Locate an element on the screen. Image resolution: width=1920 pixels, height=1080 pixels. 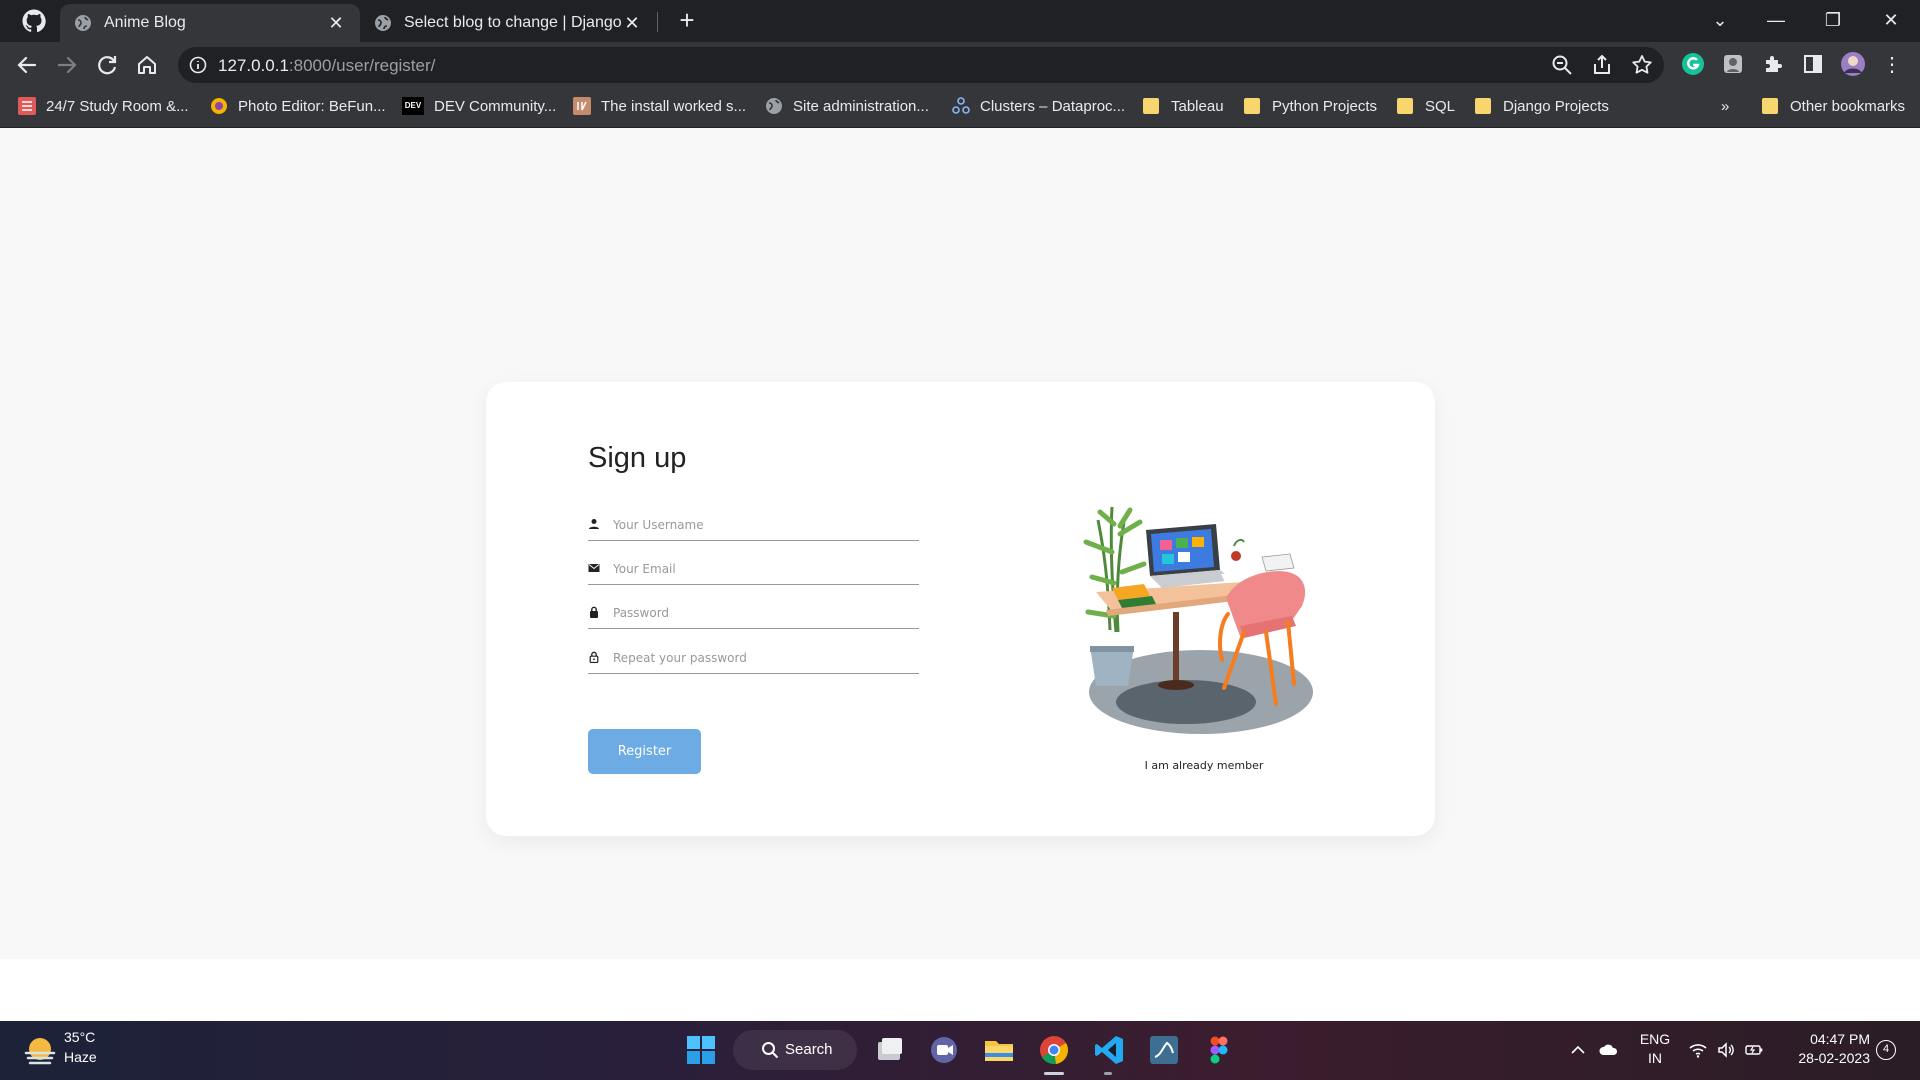
restore-icon: ❐ is located at coordinates (1833, 20).